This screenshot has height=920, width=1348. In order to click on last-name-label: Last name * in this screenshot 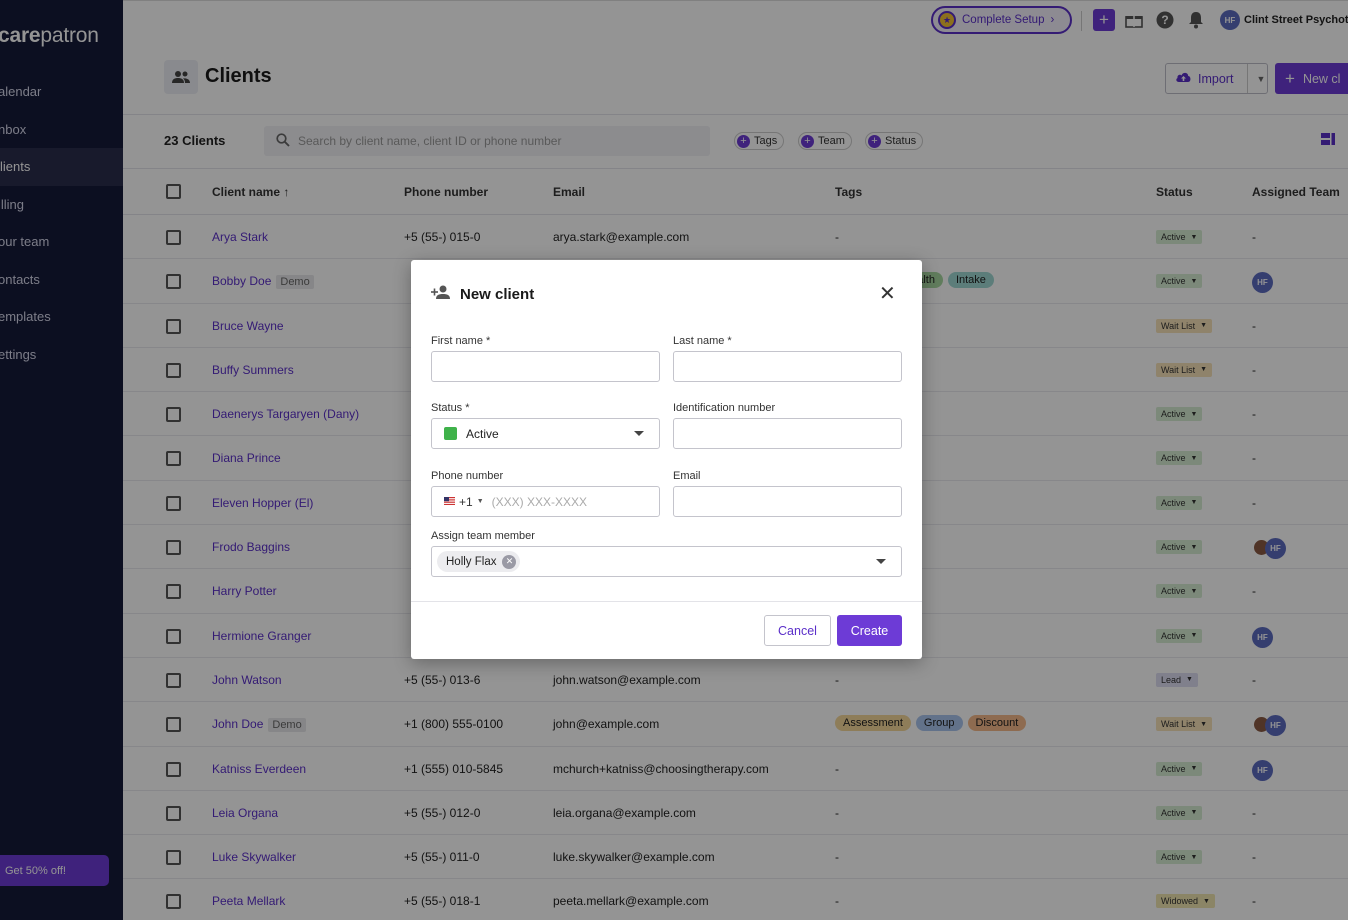, I will do `click(702, 341)`.